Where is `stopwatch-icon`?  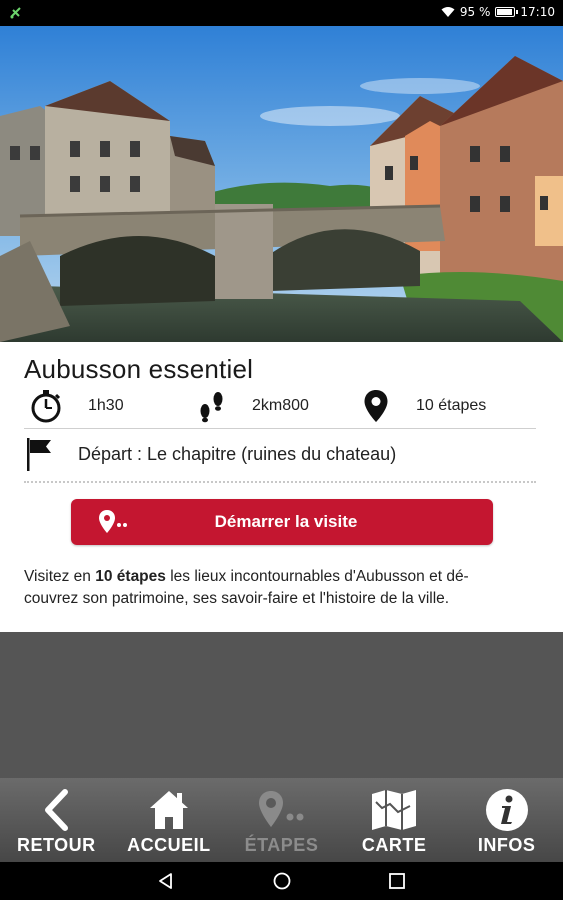
stopwatch-icon is located at coordinates (46, 406).